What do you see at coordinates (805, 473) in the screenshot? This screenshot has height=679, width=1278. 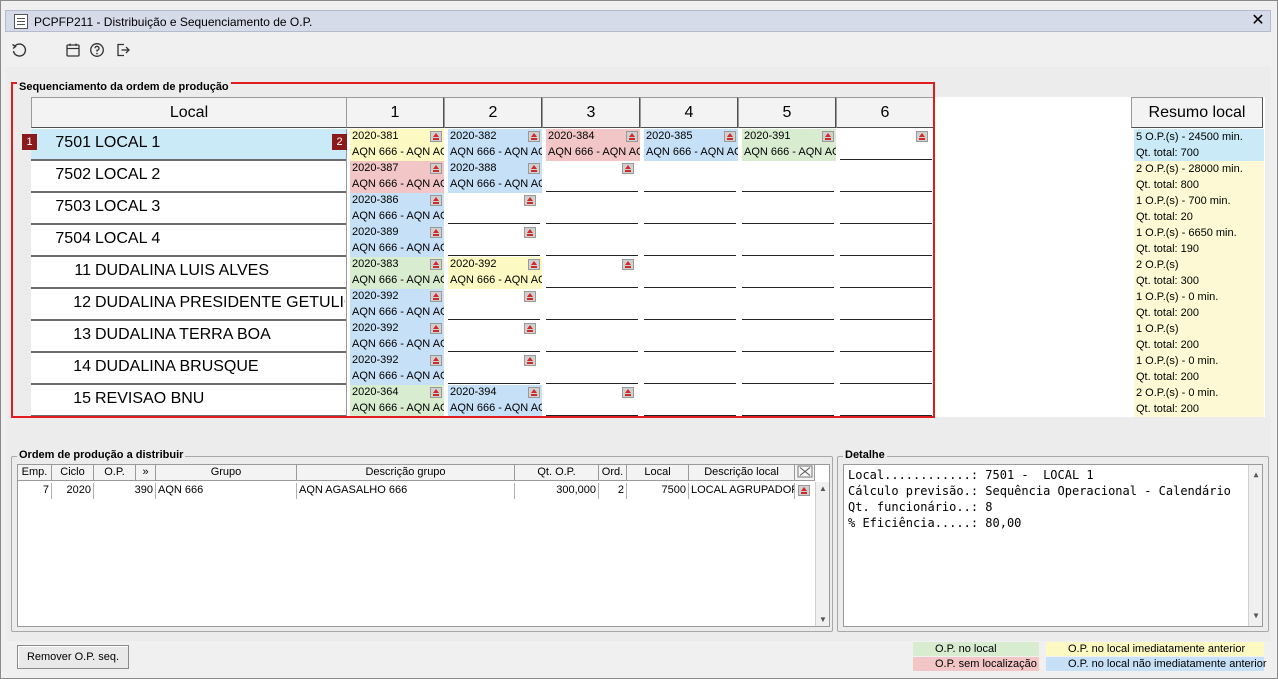 I see `clear-filter-icon` at bounding box center [805, 473].